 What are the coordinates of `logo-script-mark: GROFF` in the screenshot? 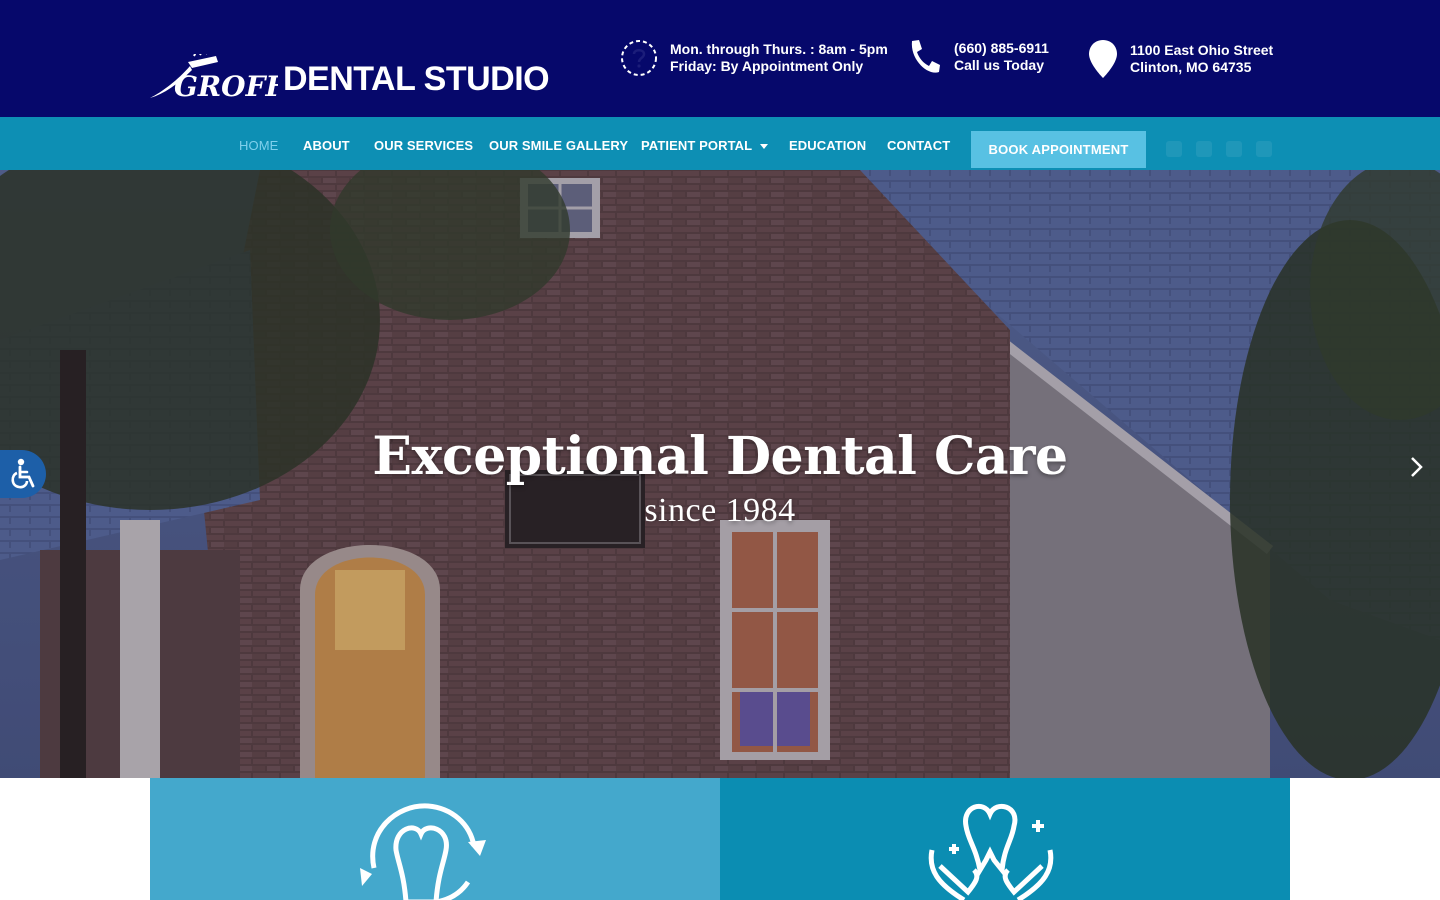 It's located at (214, 77).